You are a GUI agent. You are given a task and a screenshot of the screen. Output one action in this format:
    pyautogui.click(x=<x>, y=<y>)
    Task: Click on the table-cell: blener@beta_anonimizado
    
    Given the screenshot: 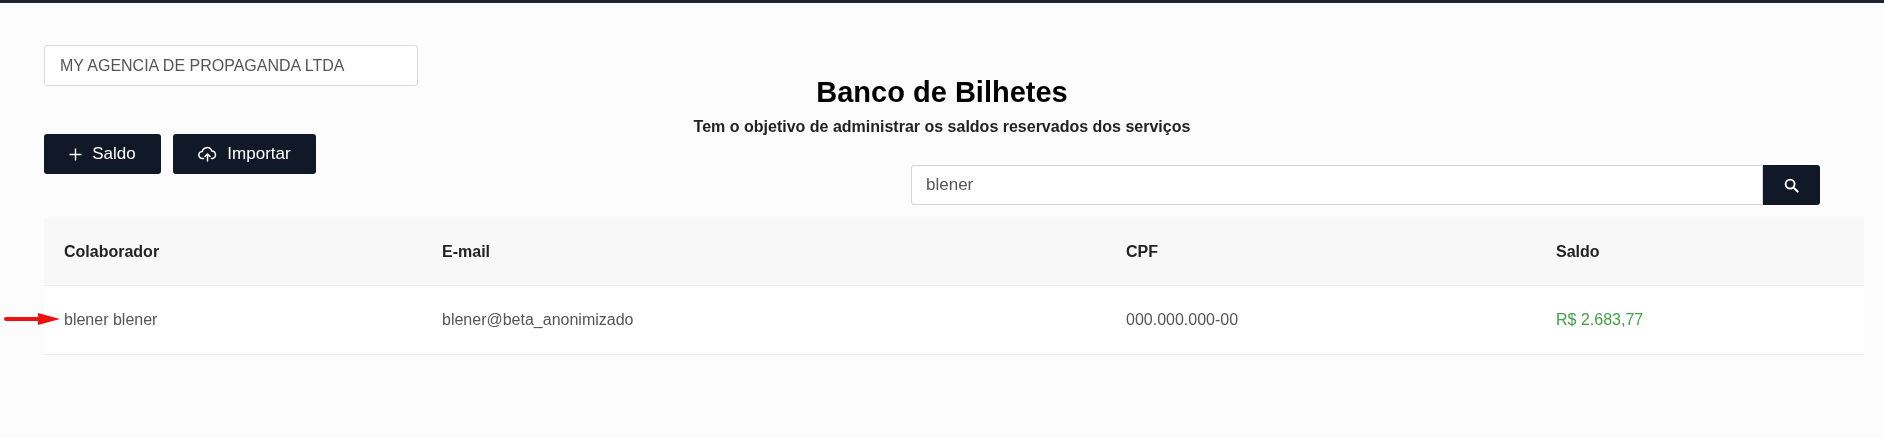 What is the action you would take?
    pyautogui.click(x=538, y=319)
    